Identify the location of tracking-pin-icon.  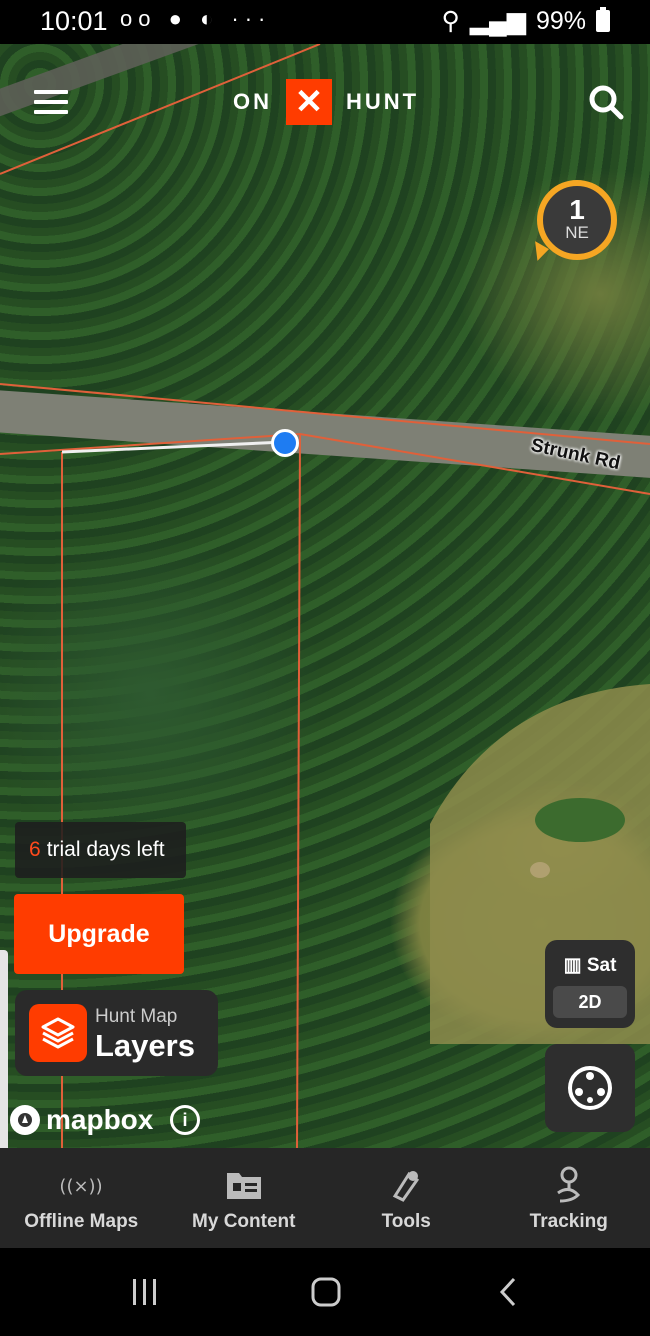
(569, 1185).